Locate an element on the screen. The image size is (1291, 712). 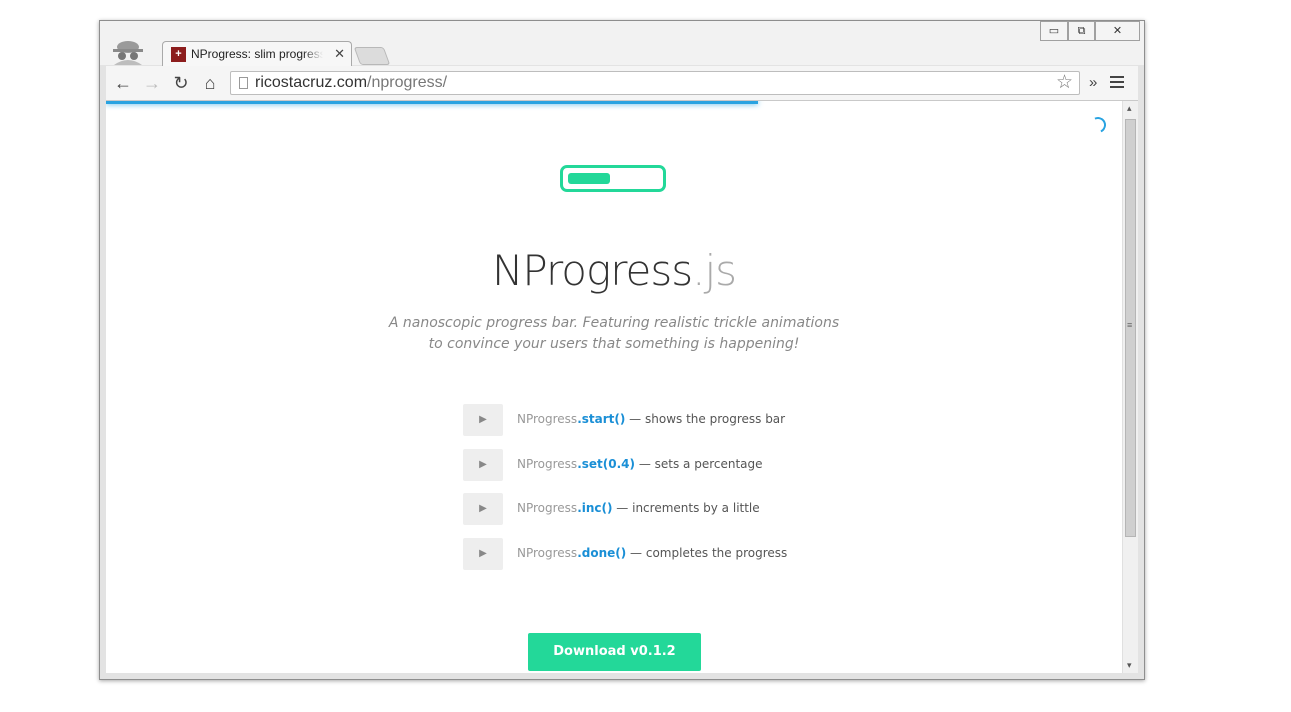
demo-description: — increments by a little is located at coordinates (686, 508).